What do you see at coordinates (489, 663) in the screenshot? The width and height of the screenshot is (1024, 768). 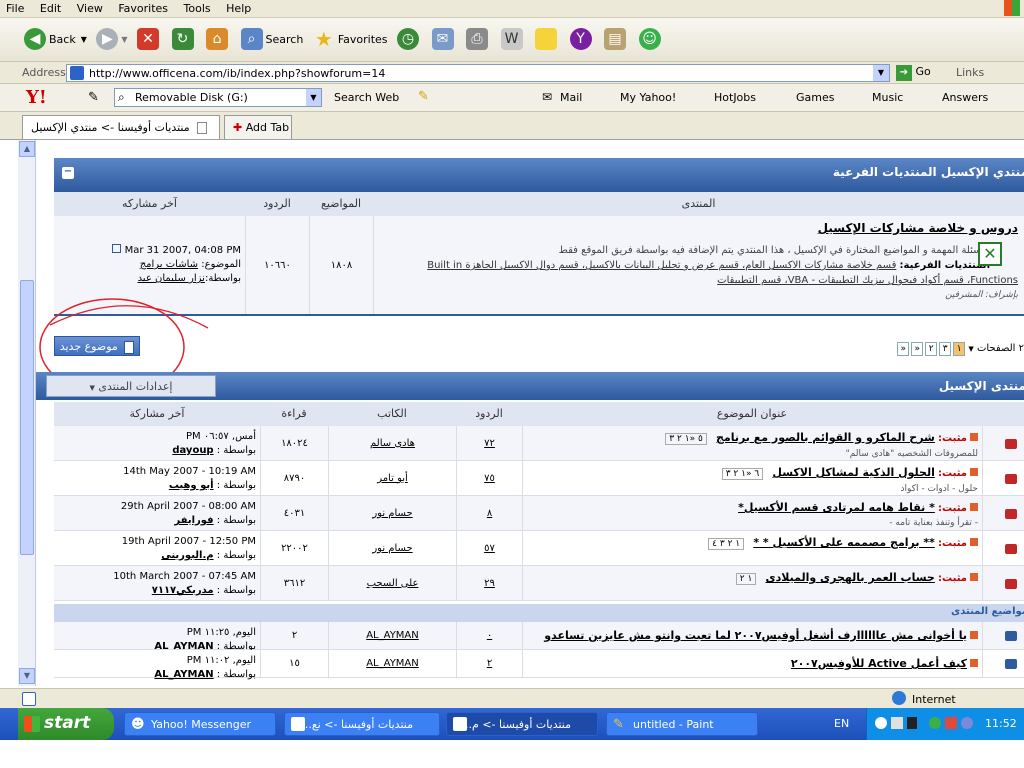 I see `replies-link: ٢` at bounding box center [489, 663].